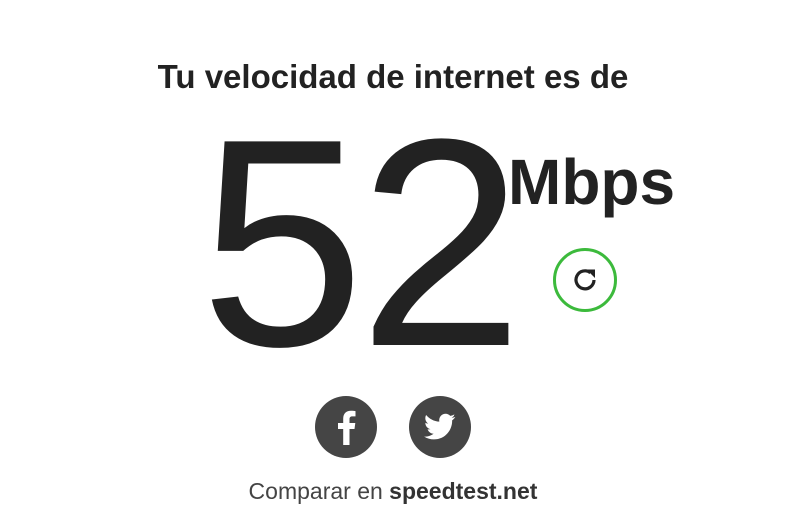 This screenshot has height=524, width=786. I want to click on refresh-button, so click(585, 280).